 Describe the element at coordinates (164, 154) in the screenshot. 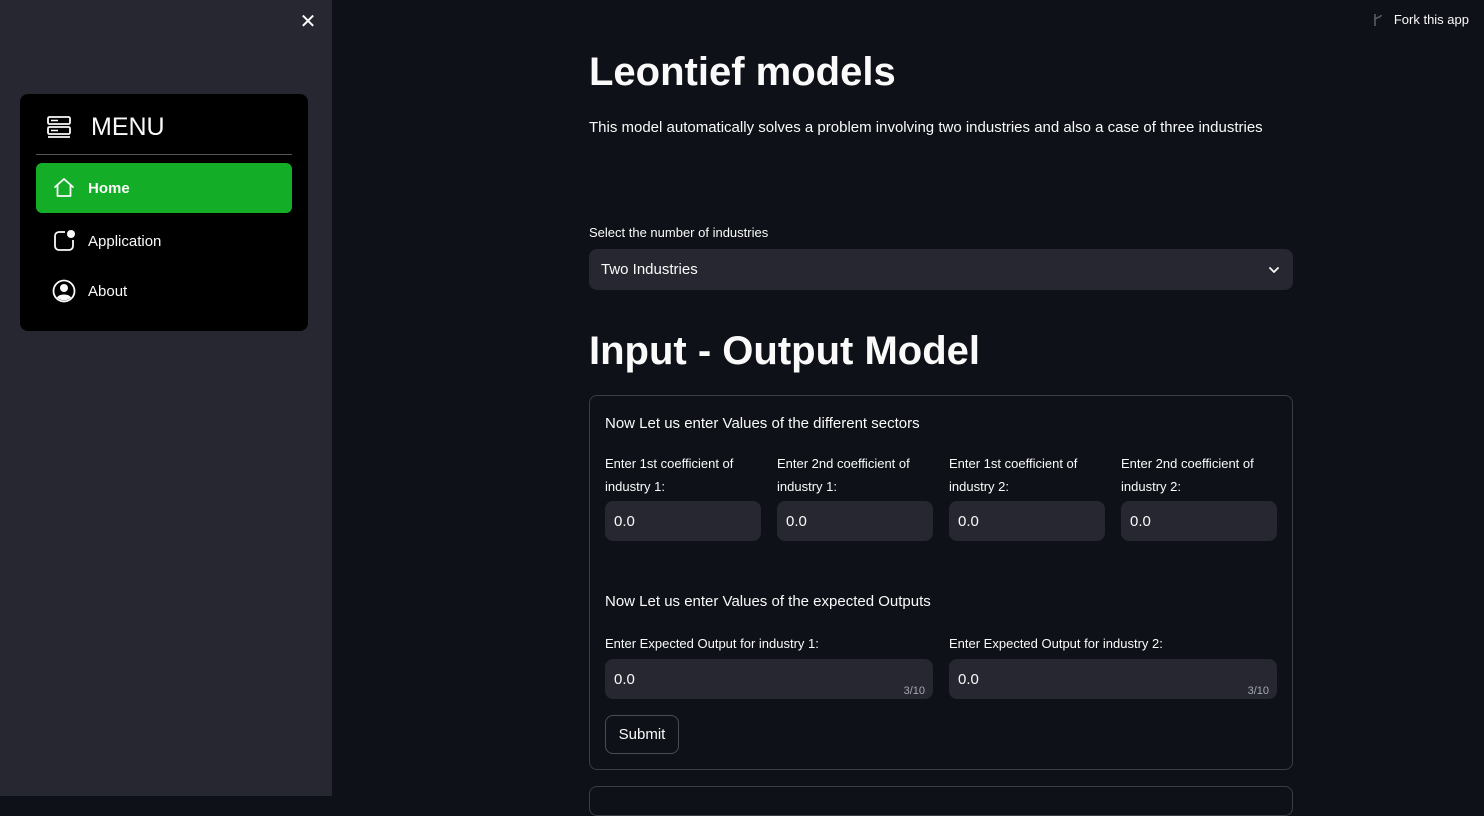

I see `menu-divider` at that location.